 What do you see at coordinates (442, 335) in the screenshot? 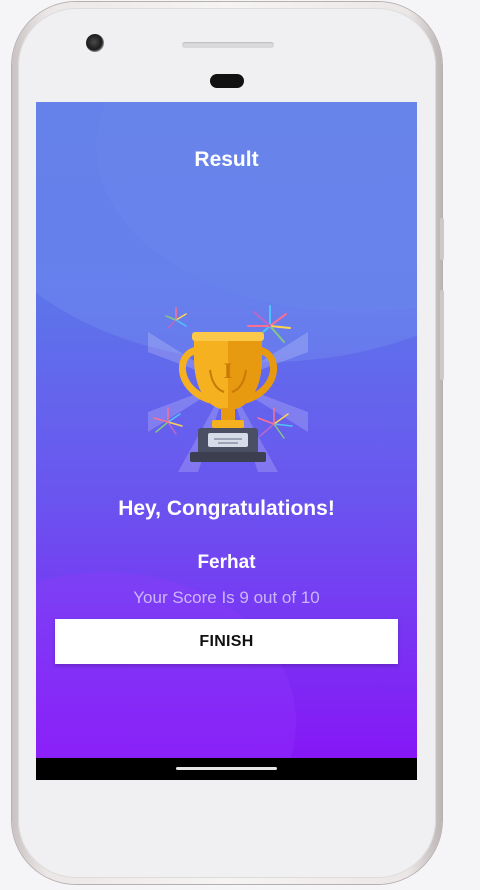
I see `volume-button` at bounding box center [442, 335].